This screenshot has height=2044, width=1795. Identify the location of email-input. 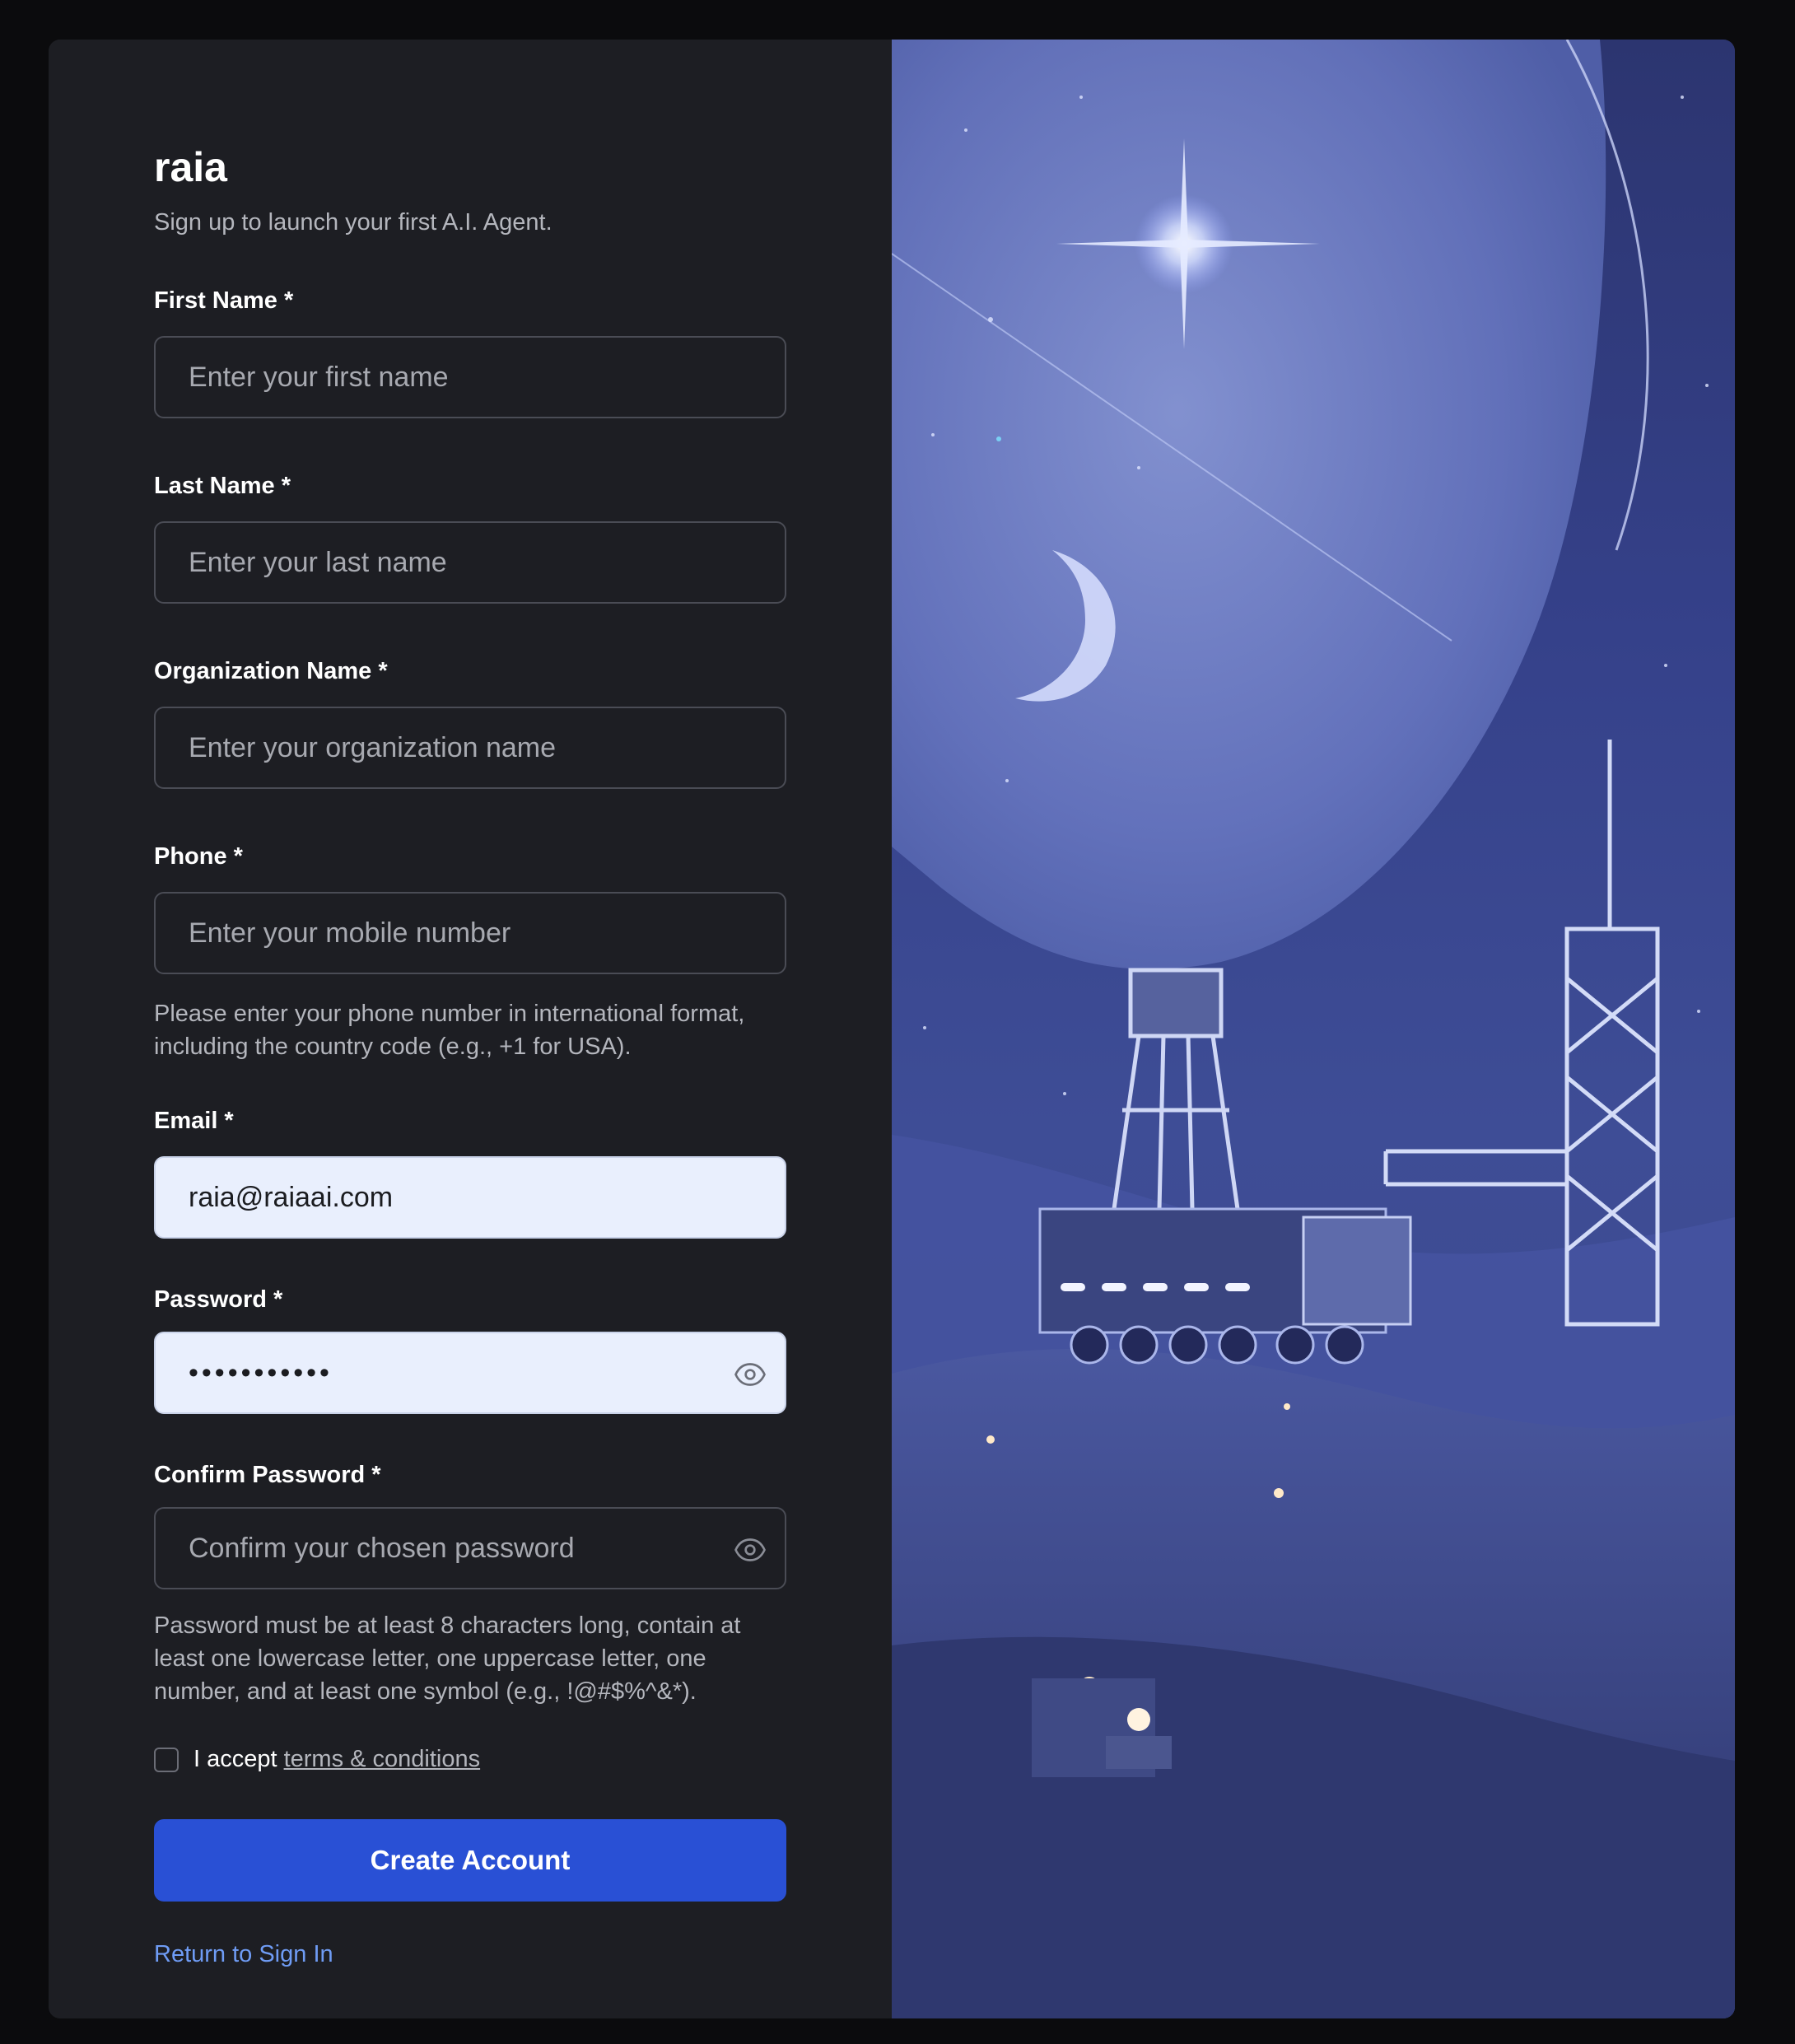
(471, 1197).